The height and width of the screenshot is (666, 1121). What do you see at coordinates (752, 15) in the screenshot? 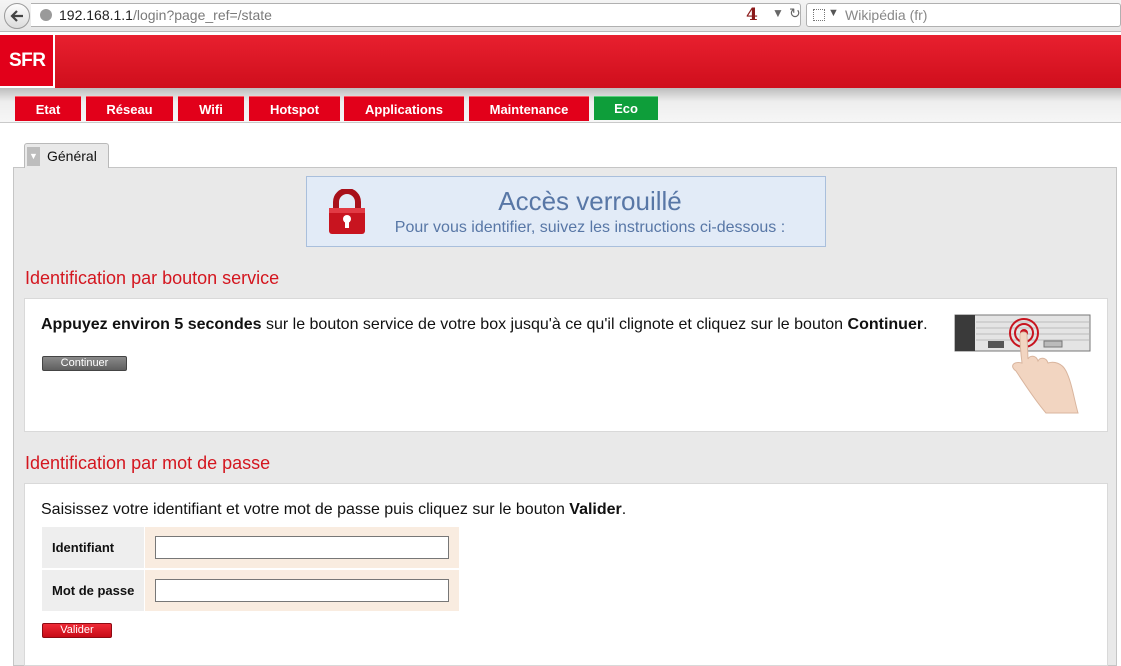
I see `tab-count-badge: 4` at bounding box center [752, 15].